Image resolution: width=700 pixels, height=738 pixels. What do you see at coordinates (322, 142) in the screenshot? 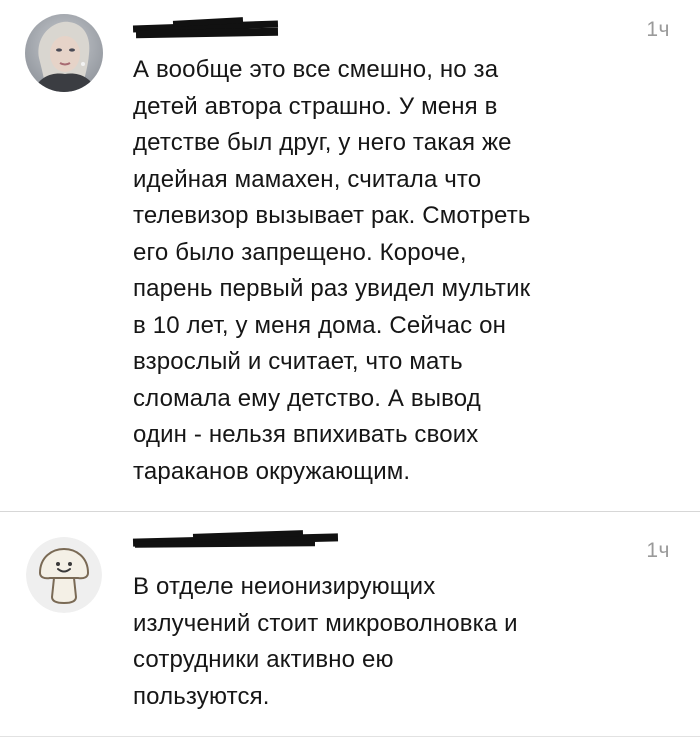
I see `comment-text-line: детстве был друг, у него такая же` at bounding box center [322, 142].